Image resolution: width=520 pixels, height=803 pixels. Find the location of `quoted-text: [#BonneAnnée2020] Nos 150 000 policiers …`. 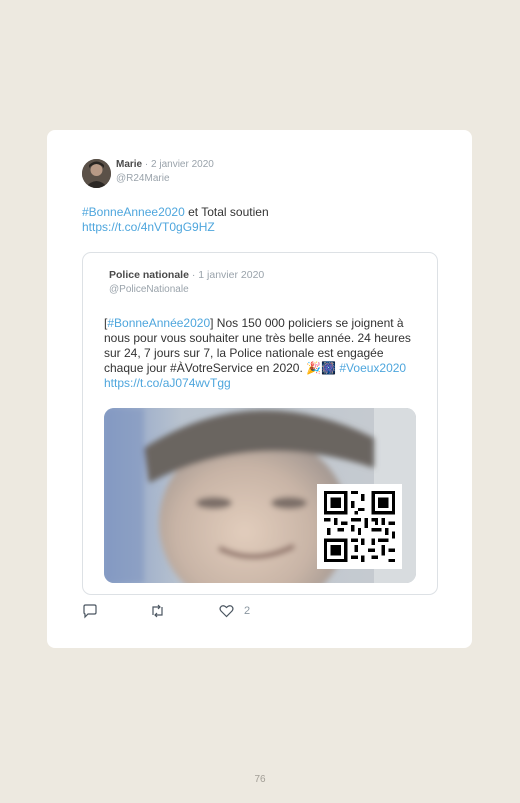

quoted-text: [#BonneAnnée2020] Nos 150 000 policiers … is located at coordinates (260, 353).